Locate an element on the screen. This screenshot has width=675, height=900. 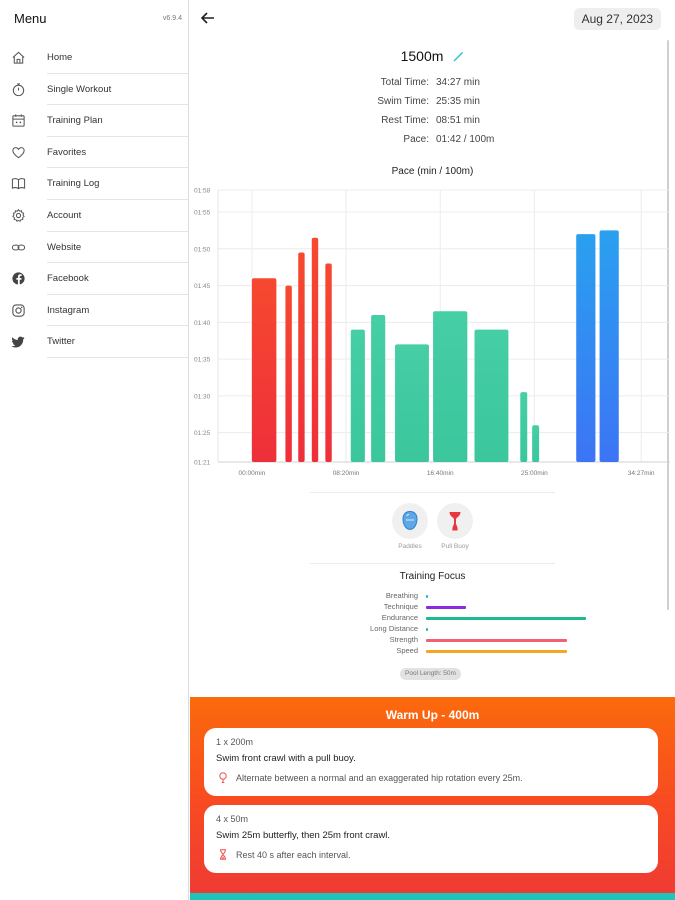
x-tick-label: 16:40min is located at coordinates (440, 473).